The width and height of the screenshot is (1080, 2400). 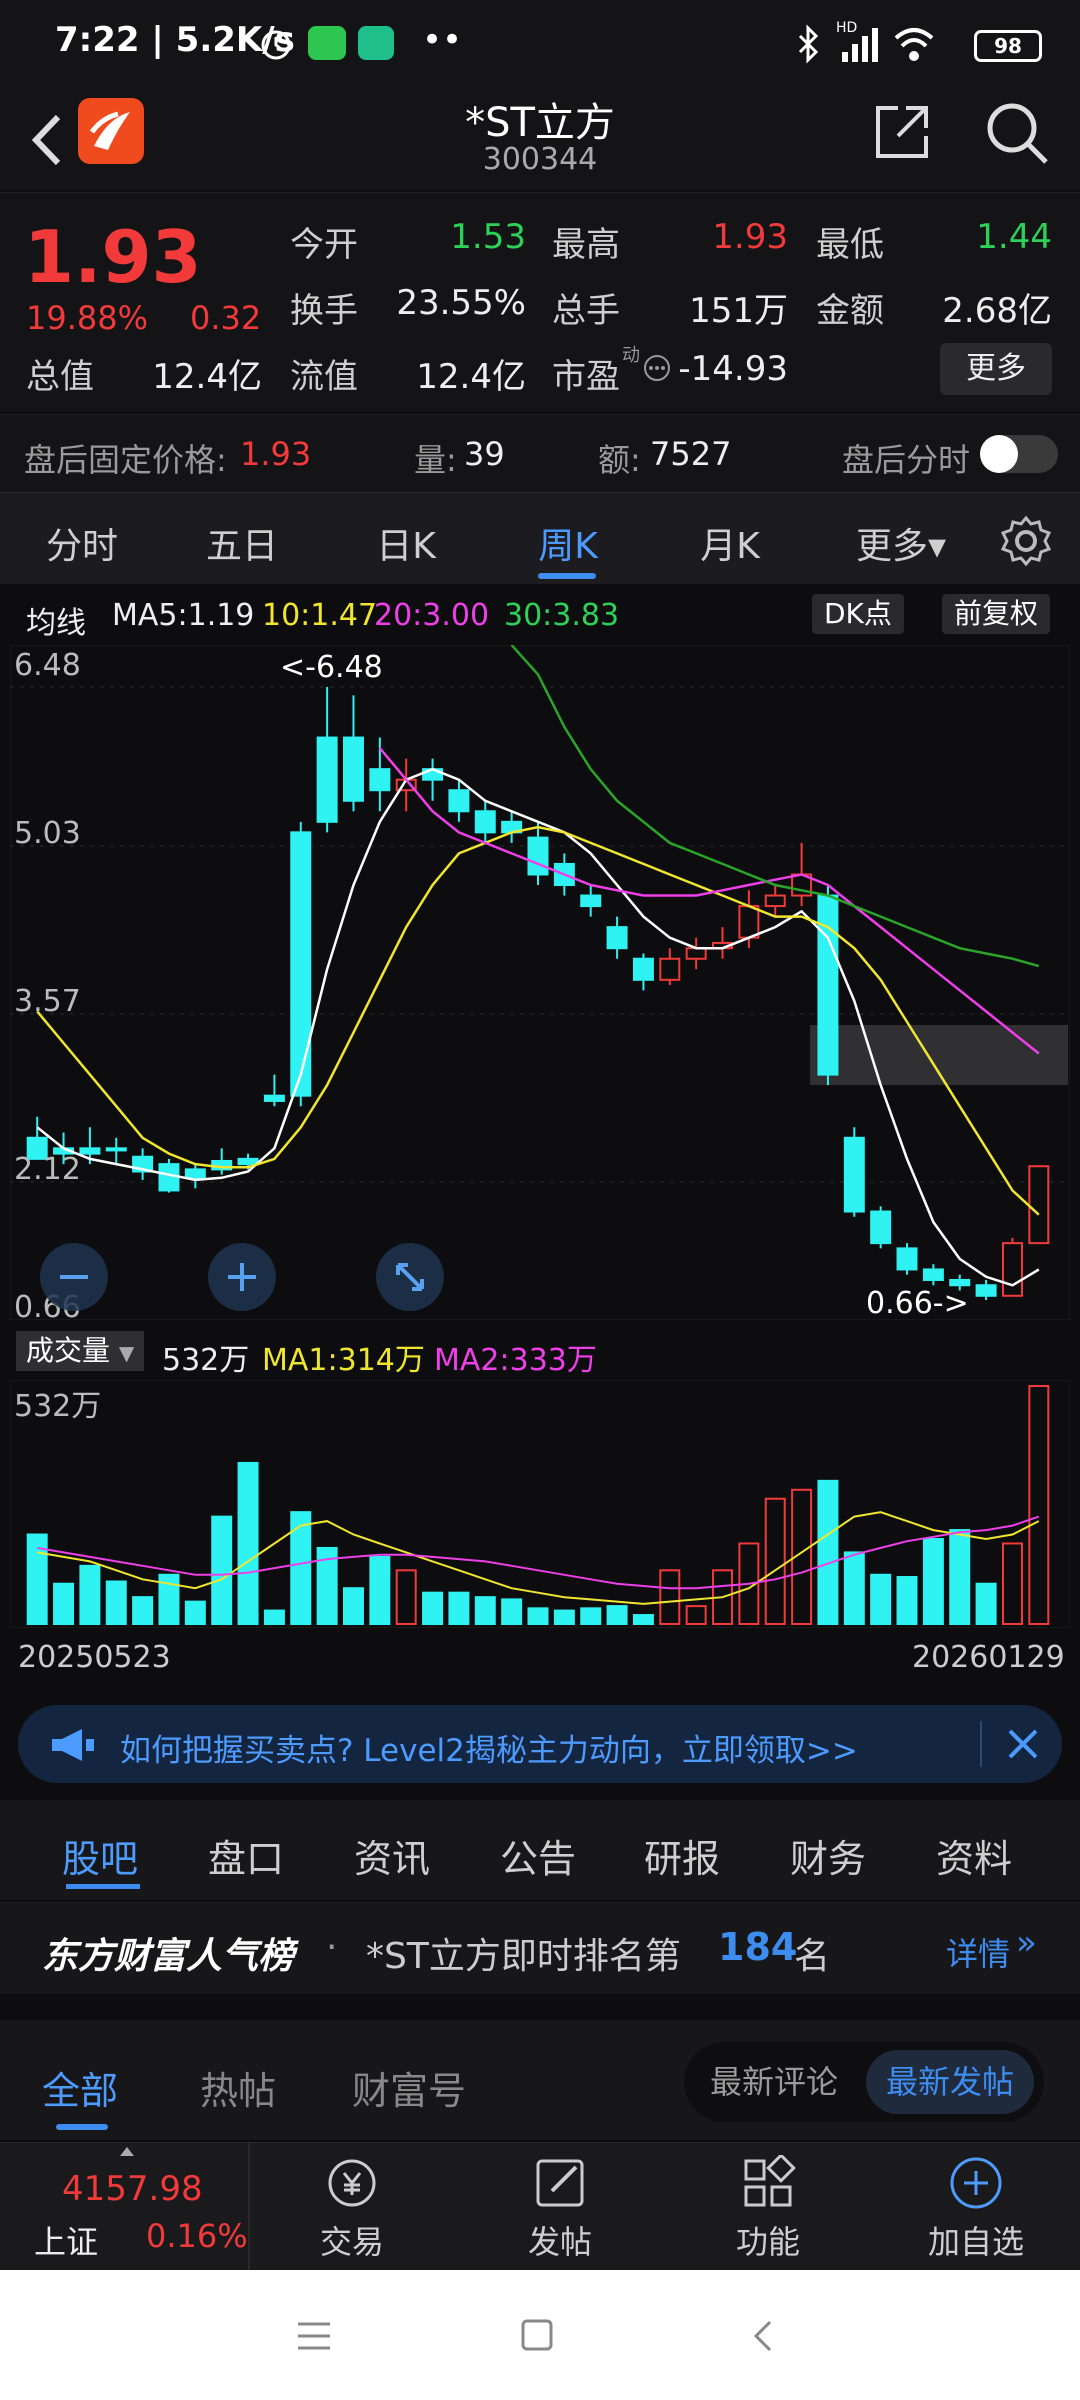 What do you see at coordinates (537, 2335) in the screenshot?
I see `home-icon` at bounding box center [537, 2335].